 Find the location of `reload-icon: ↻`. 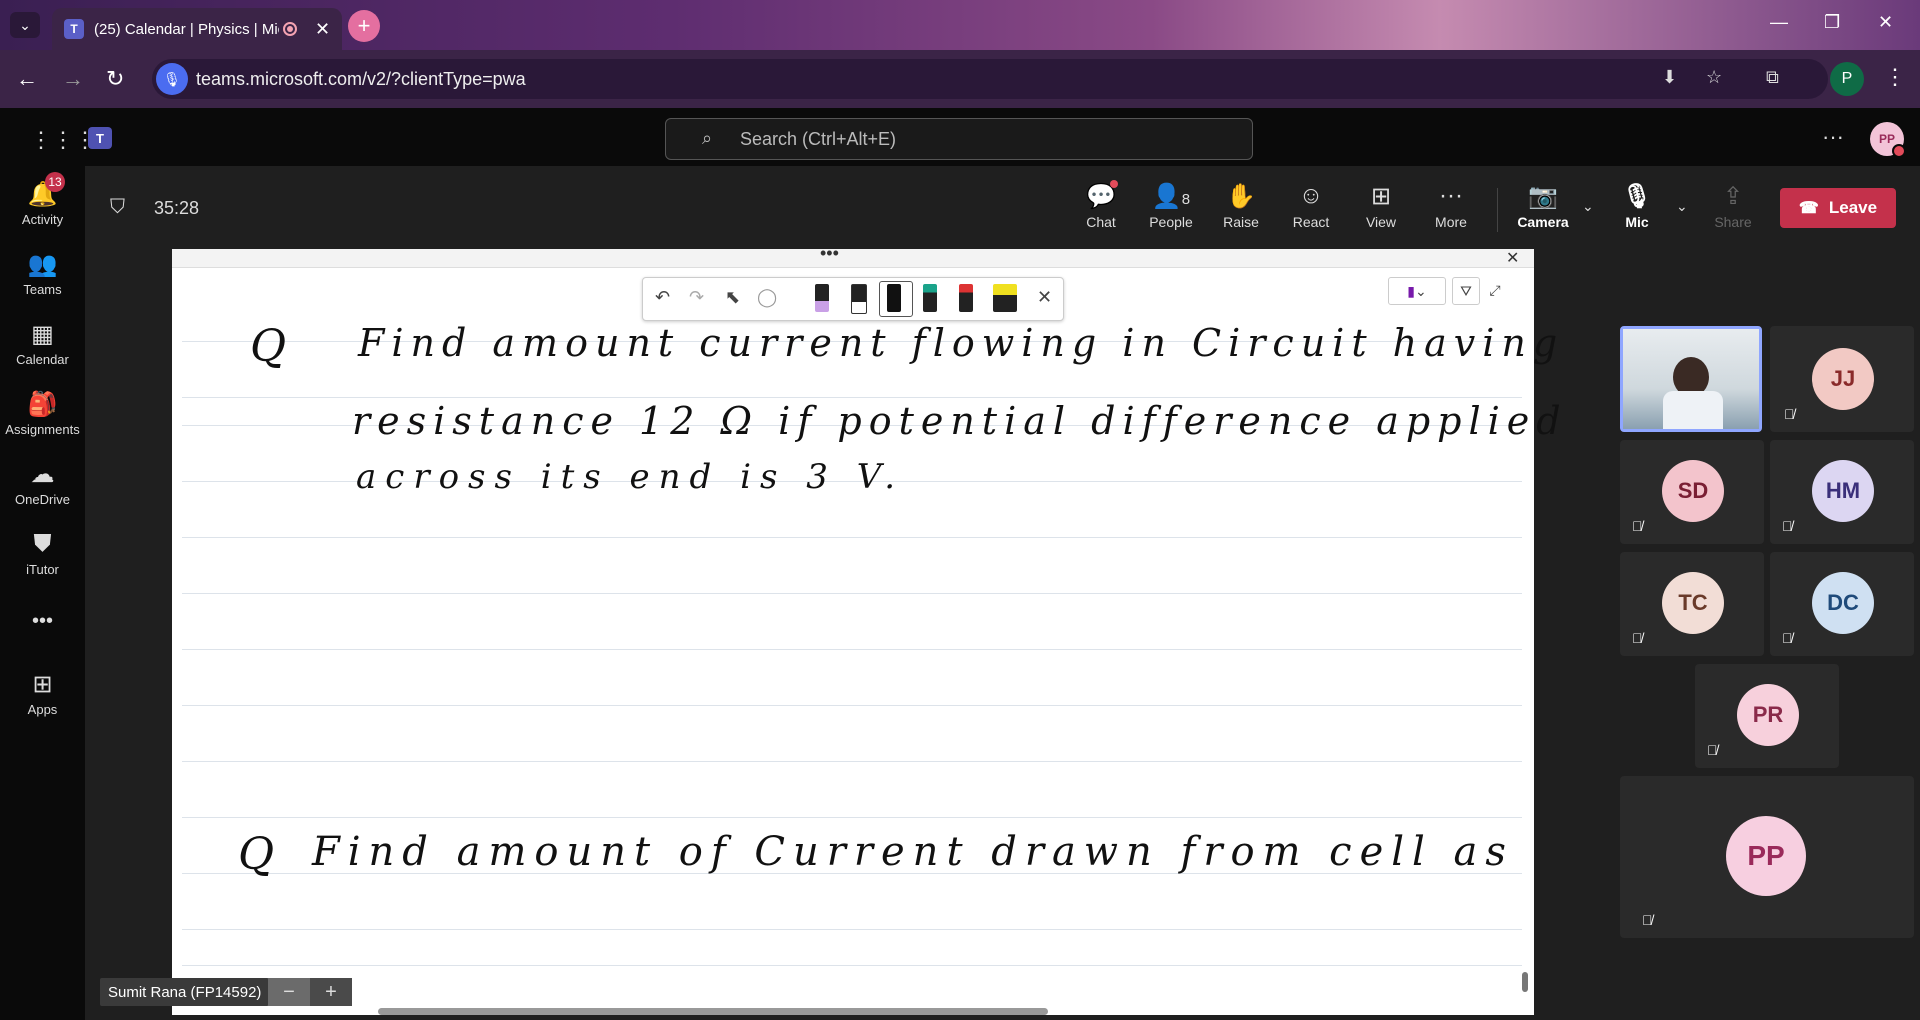

reload-icon: ↻ is located at coordinates (115, 79).